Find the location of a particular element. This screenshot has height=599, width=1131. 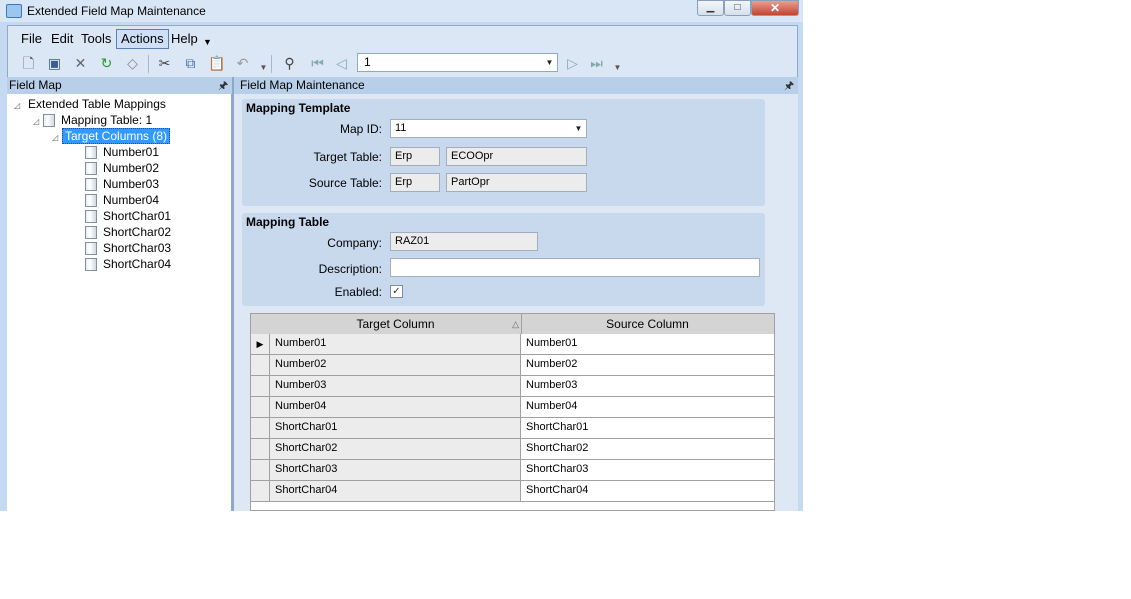

tree-leaf: ShortChar04 is located at coordinates (128, 264).